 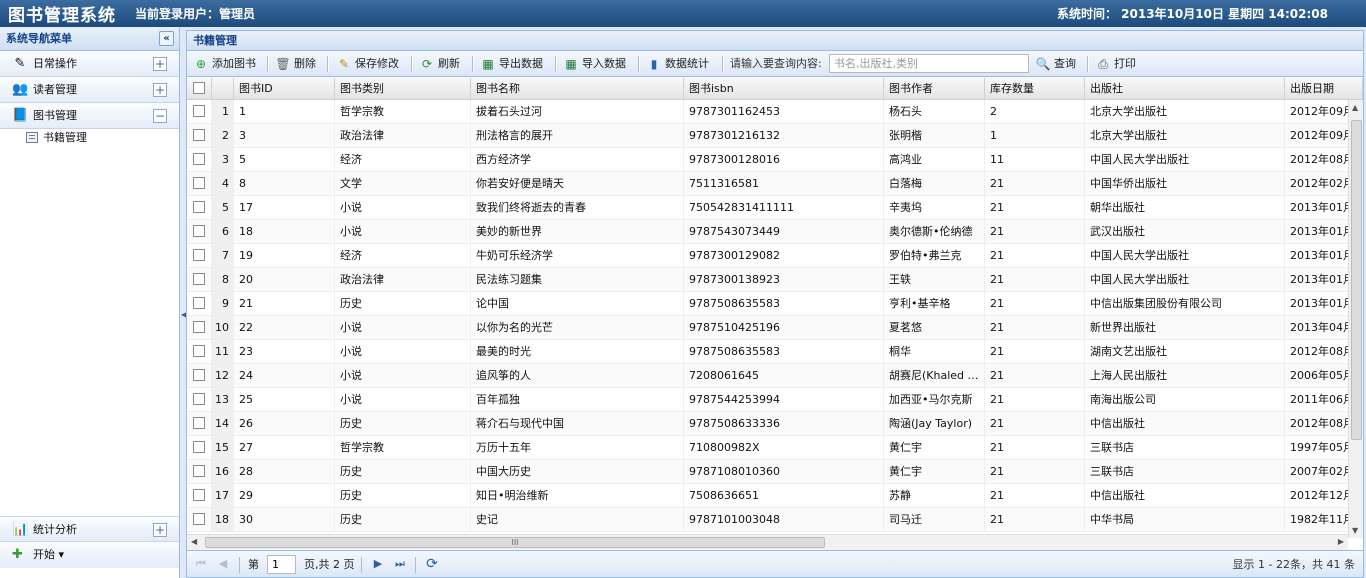 I want to click on cell-publisher: 湖南文艺出版社, so click(x=1185, y=351).